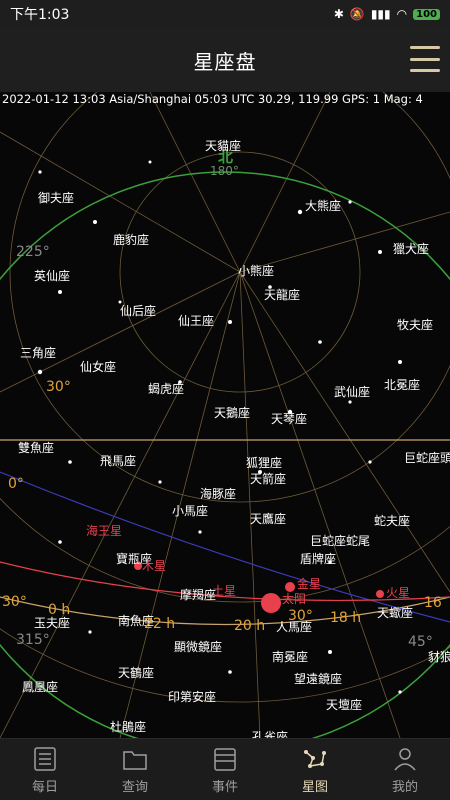  I want to click on planet-label: 木星, so click(154, 565).